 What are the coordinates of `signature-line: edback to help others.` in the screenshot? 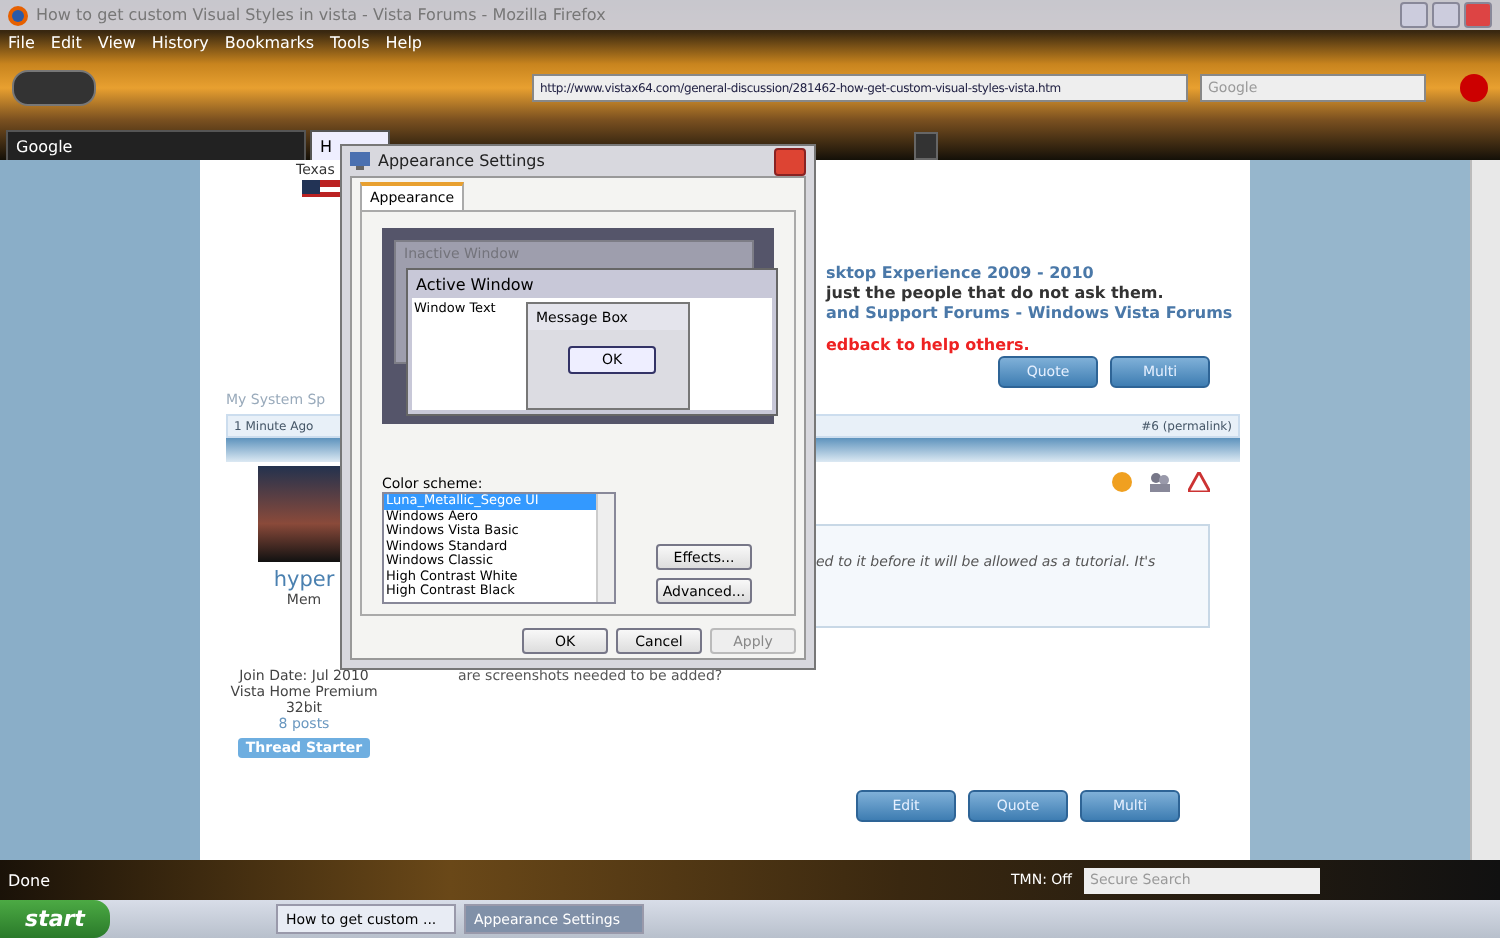 It's located at (929, 346).